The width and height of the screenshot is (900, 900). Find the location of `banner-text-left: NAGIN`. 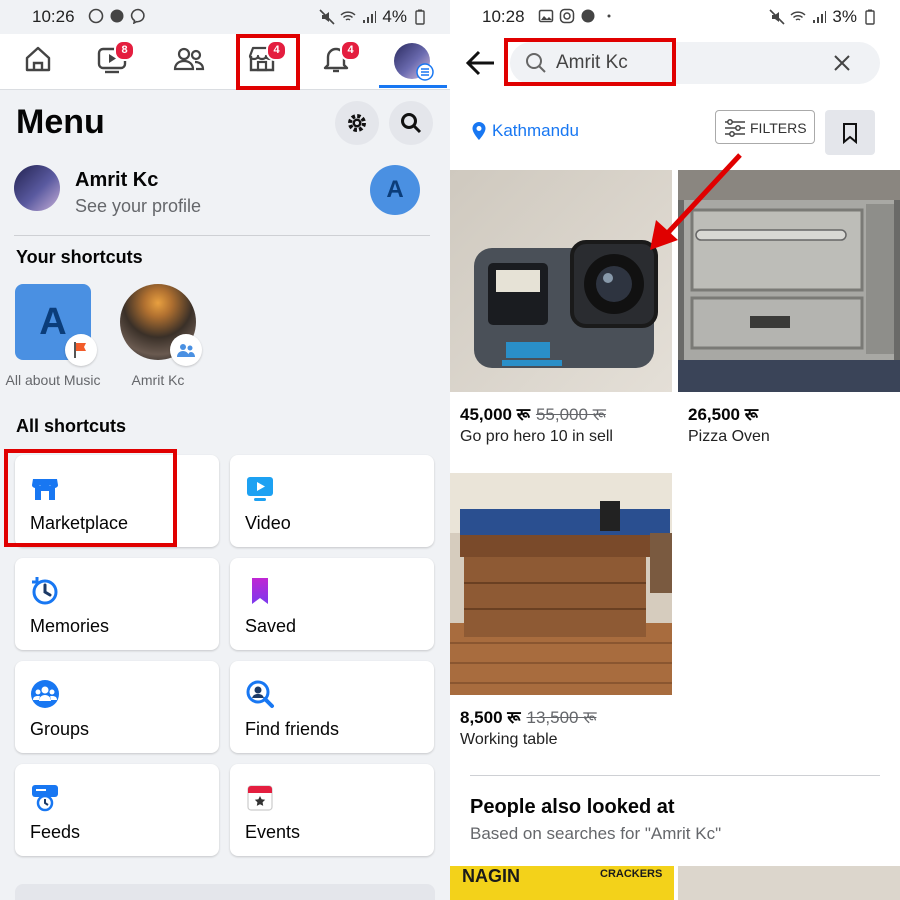

banner-text-left: NAGIN is located at coordinates (491, 876).